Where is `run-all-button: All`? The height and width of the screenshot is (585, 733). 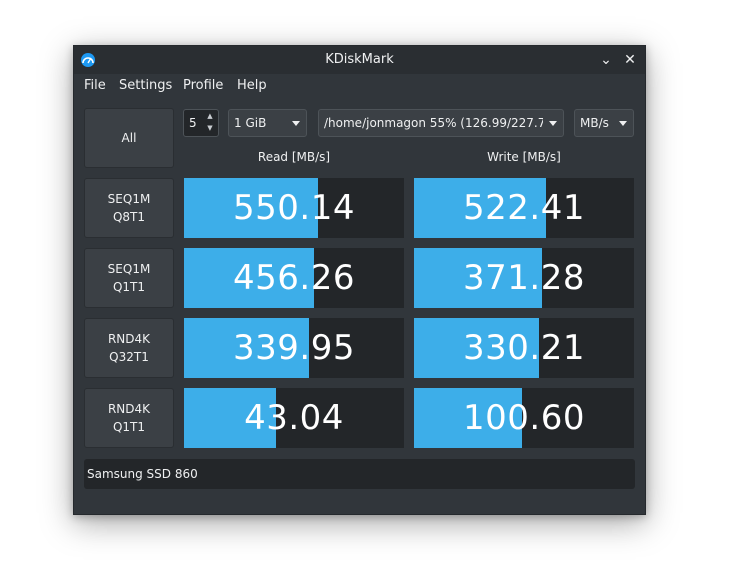
run-all-button: All is located at coordinates (129, 138).